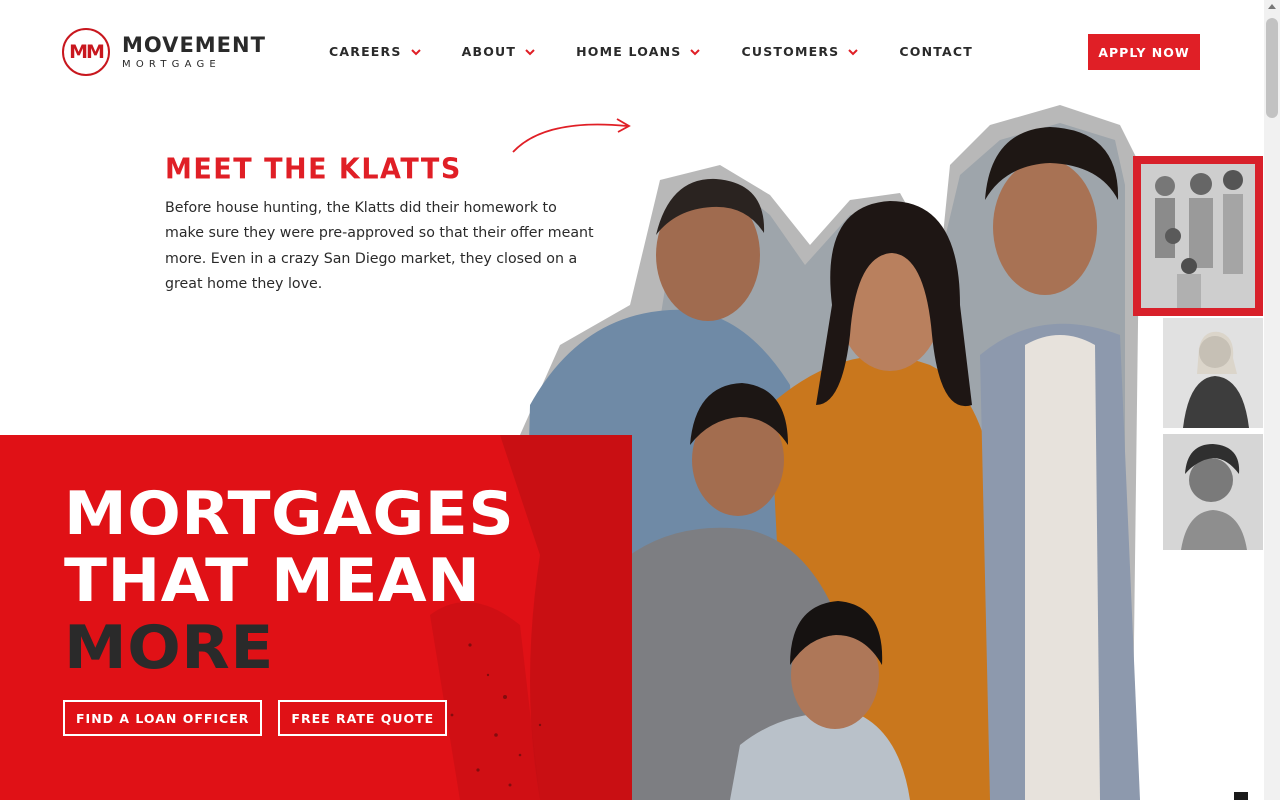 This screenshot has height=800, width=1280. What do you see at coordinates (86, 52) in the screenshot?
I see `logo-mark-icon: MM` at bounding box center [86, 52].